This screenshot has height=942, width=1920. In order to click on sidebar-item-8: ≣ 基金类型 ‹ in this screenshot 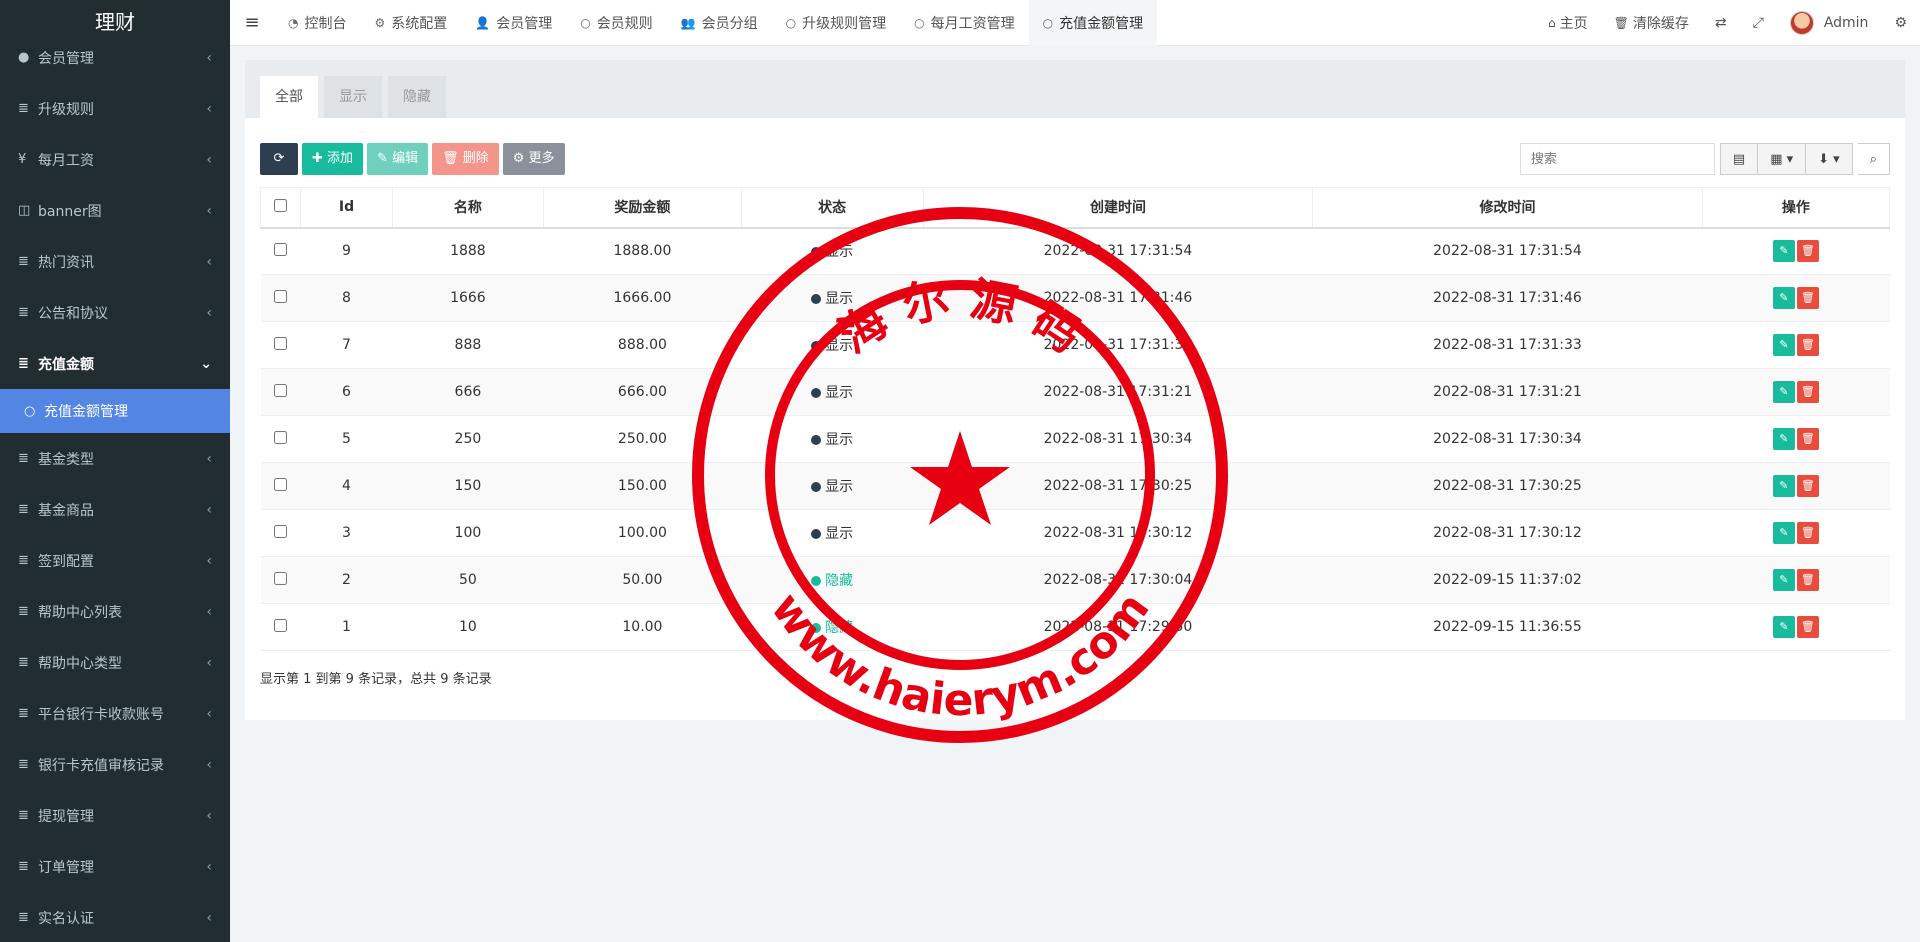, I will do `click(115, 458)`.